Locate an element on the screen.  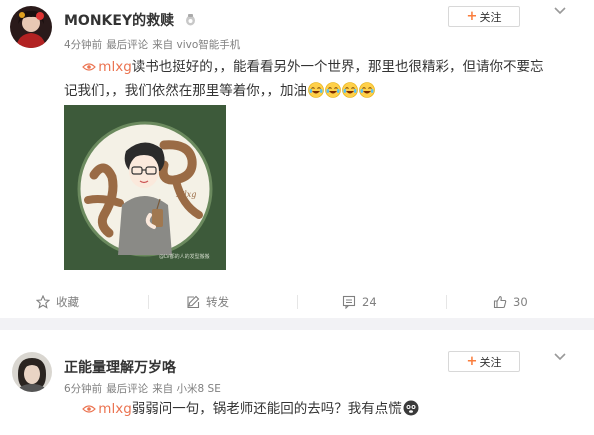
post-text-line-1: mlxg弱弱问一句，锅老师还能回的去吗？我有点慌 is located at coordinates (324, 409).